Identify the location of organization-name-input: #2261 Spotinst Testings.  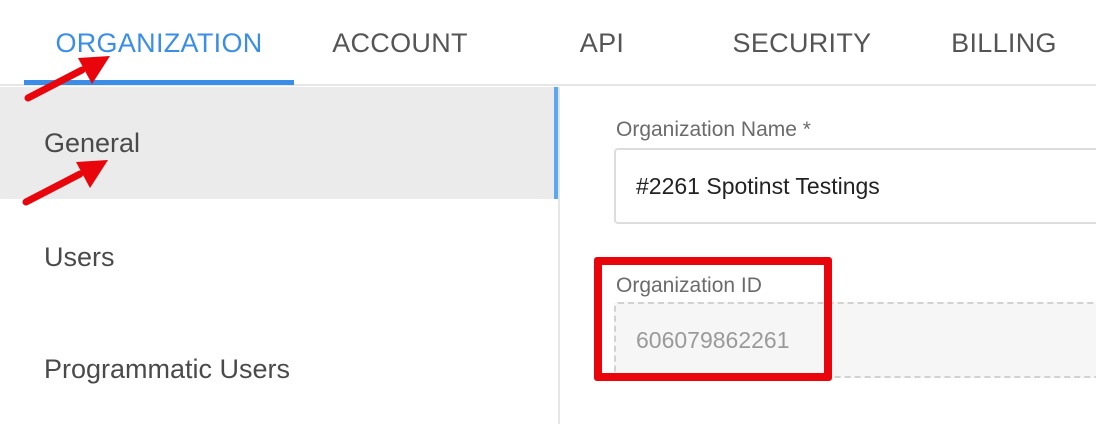
(855, 186).